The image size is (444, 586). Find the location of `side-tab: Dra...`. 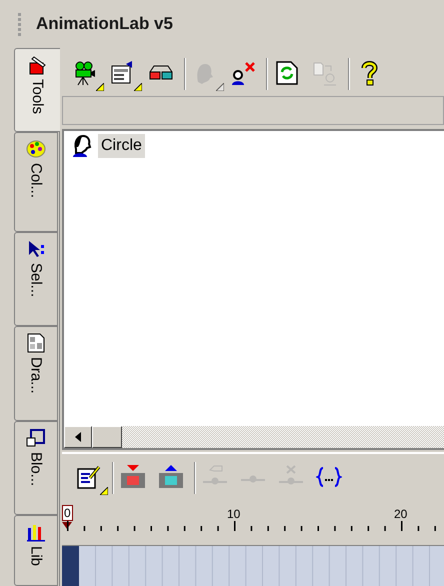

side-tab: Dra... is located at coordinates (36, 373).